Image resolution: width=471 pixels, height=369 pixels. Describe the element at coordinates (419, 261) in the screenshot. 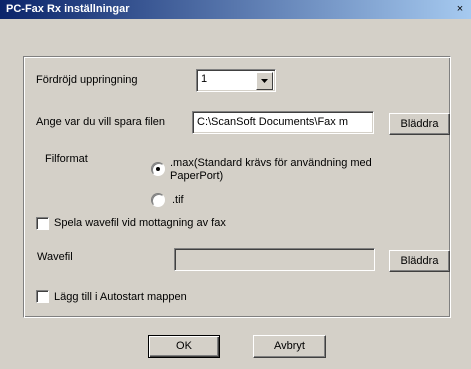

I see `browse-wave-button: Bläddra` at that location.